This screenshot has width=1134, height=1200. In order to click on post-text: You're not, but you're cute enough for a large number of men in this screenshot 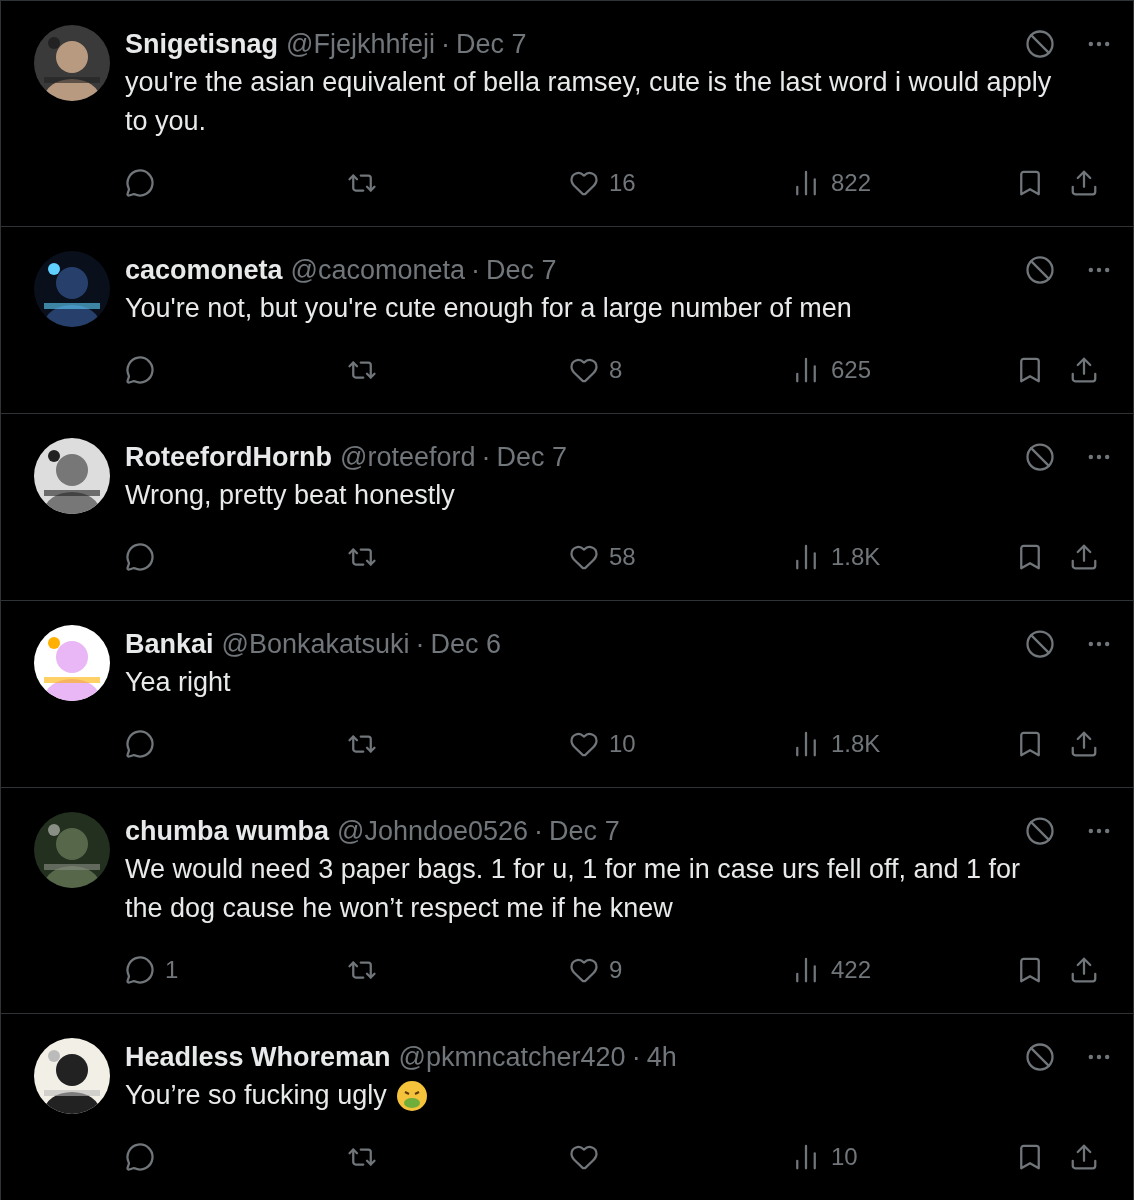, I will do `click(488, 308)`.